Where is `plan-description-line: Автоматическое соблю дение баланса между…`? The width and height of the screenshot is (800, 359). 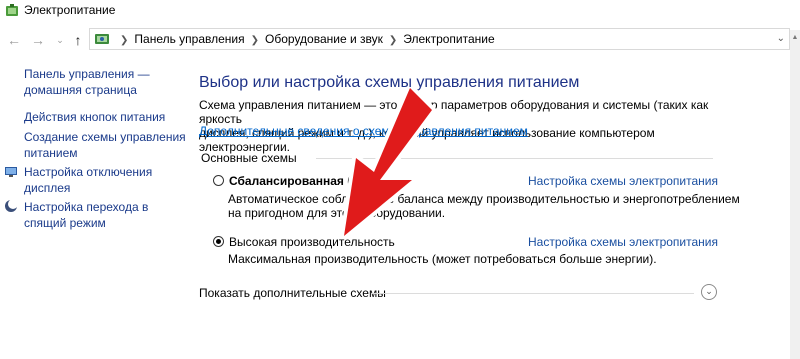 plan-description-line: Автоматическое соблю дение баланса между… is located at coordinates (484, 199).